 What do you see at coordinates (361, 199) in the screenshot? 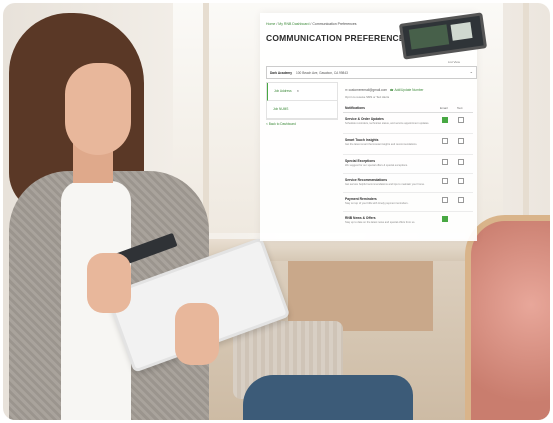
I see `row-title: Payment Reminders` at bounding box center [361, 199].